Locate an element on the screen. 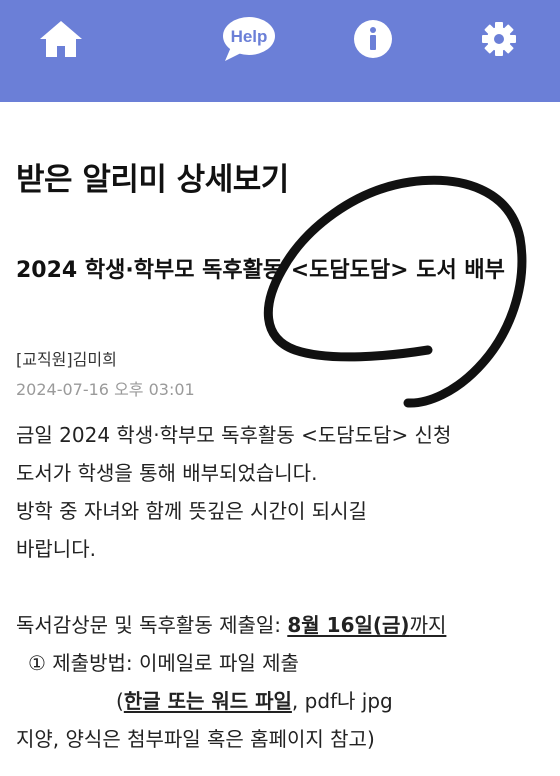 This screenshot has height=776, width=560. deadline-date: 8월 16일(금) is located at coordinates (348, 625).